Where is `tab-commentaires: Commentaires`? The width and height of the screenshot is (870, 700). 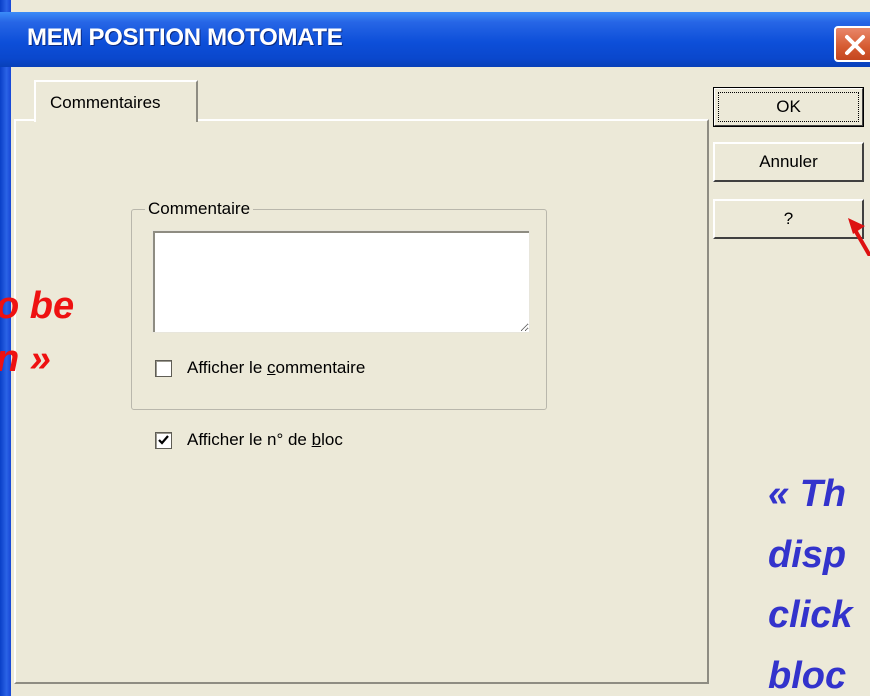 tab-commentaires: Commentaires is located at coordinates (116, 101).